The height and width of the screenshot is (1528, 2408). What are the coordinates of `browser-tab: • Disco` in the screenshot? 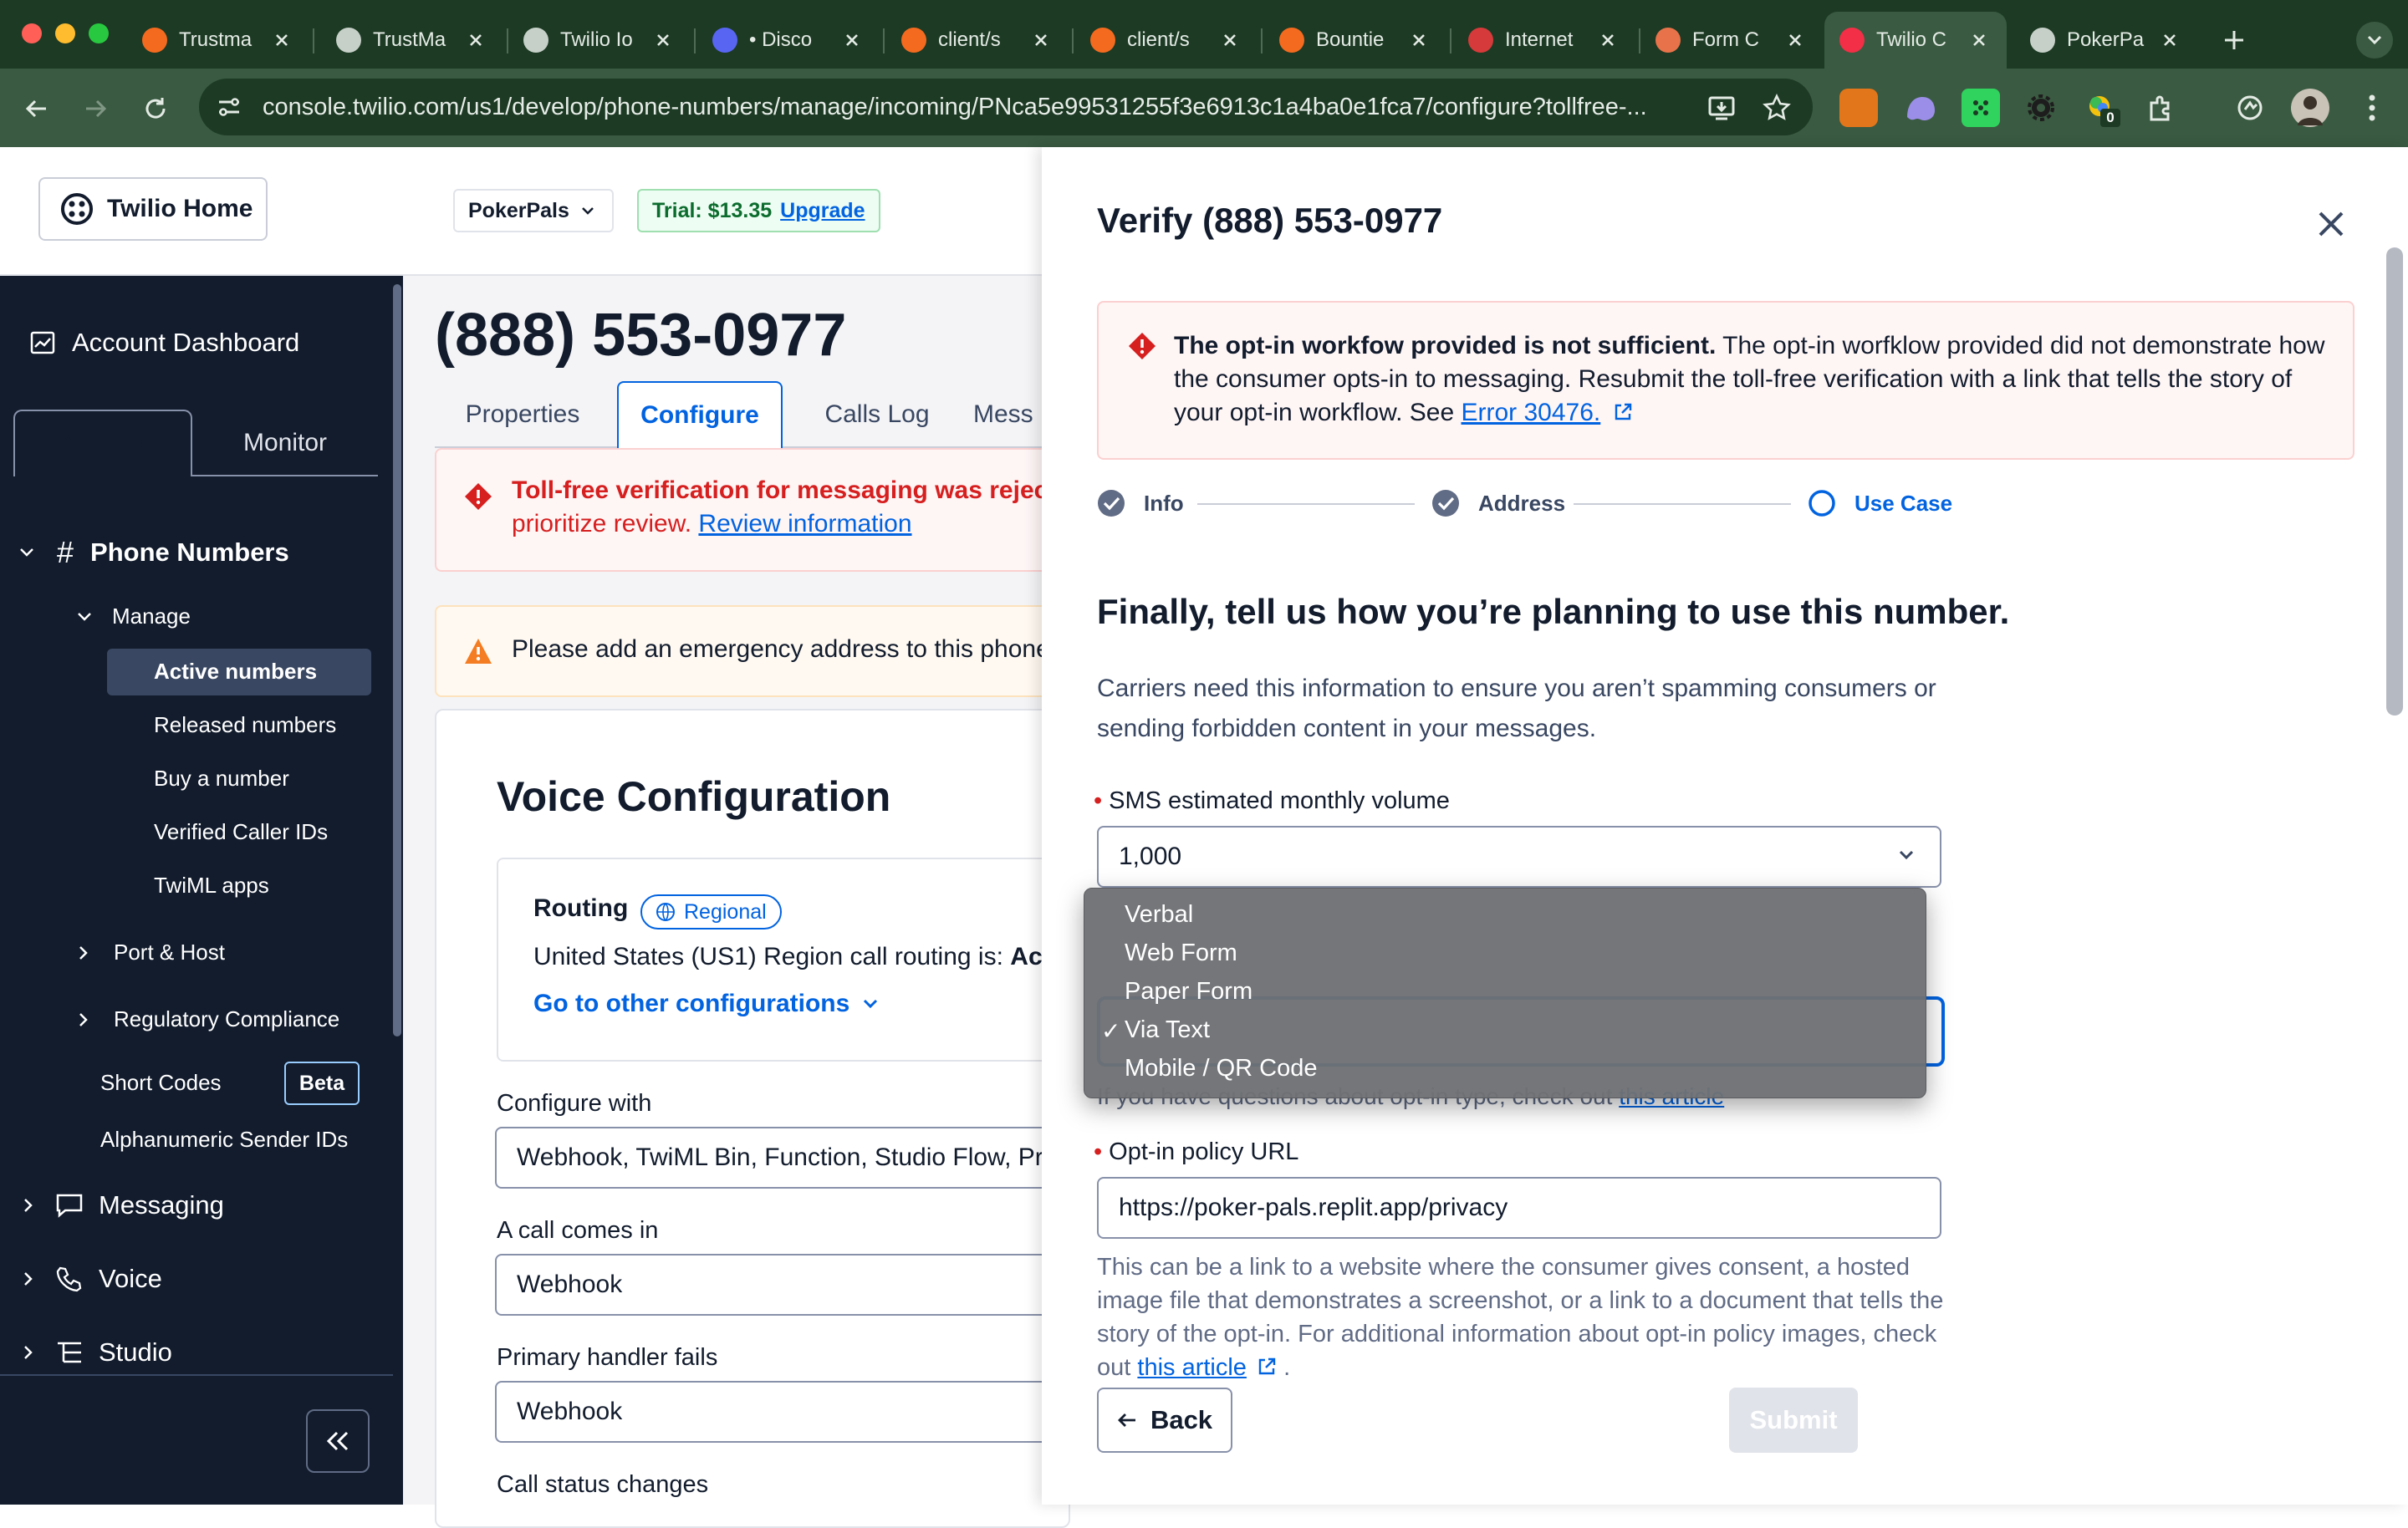 It's located at (789, 40).